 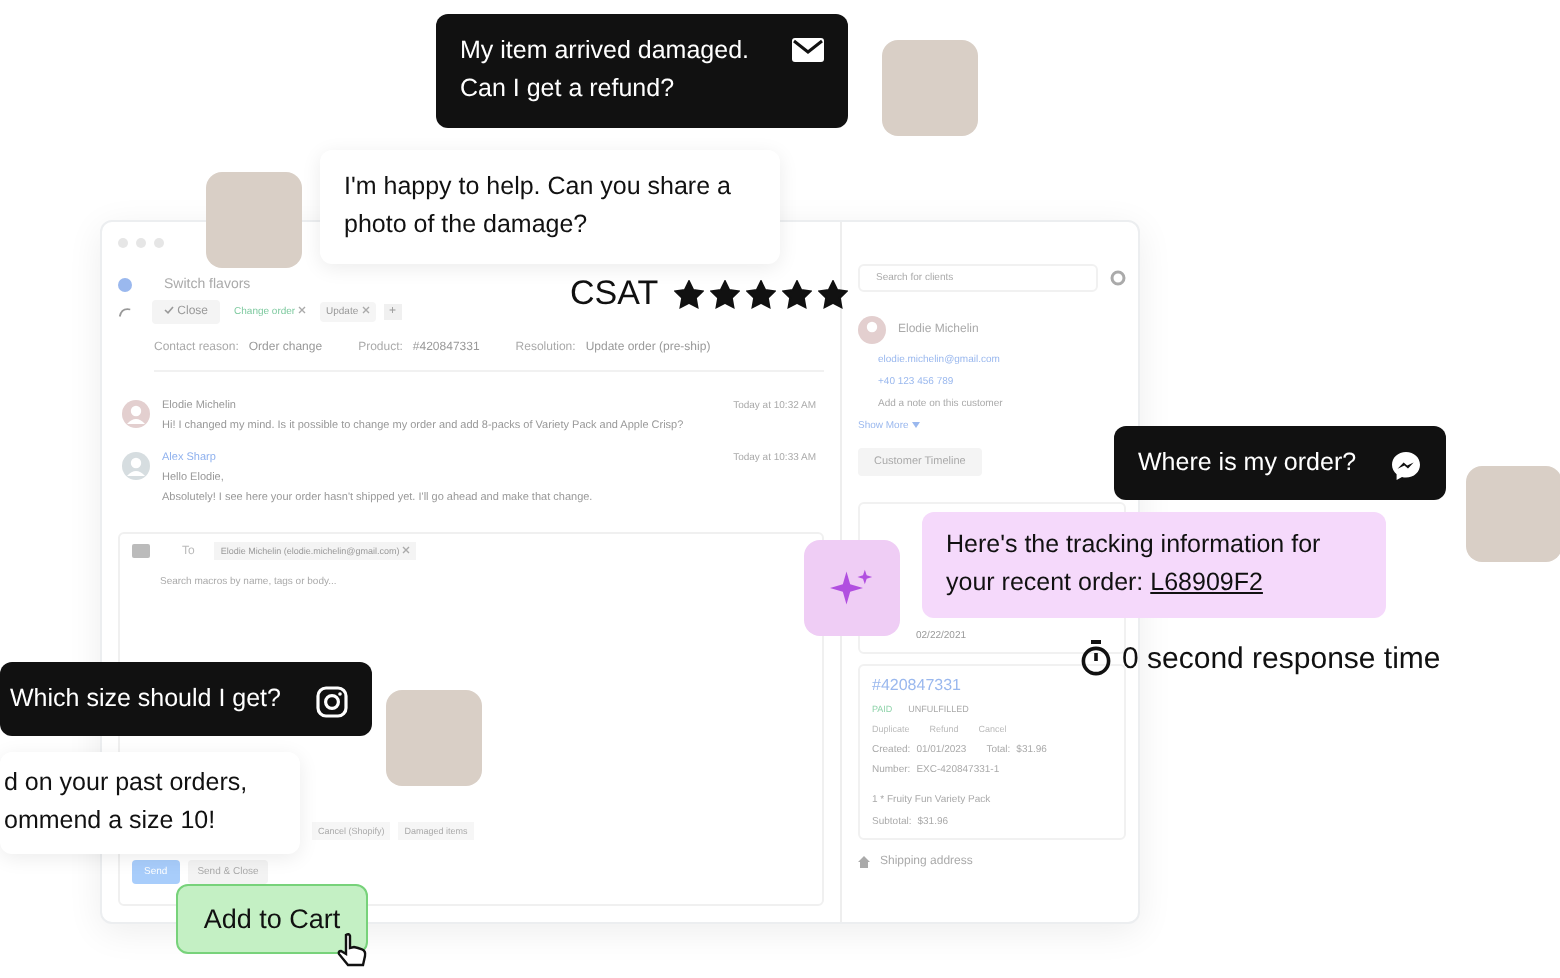 What do you see at coordinates (352, 950) in the screenshot?
I see `hand-cursor-icon` at bounding box center [352, 950].